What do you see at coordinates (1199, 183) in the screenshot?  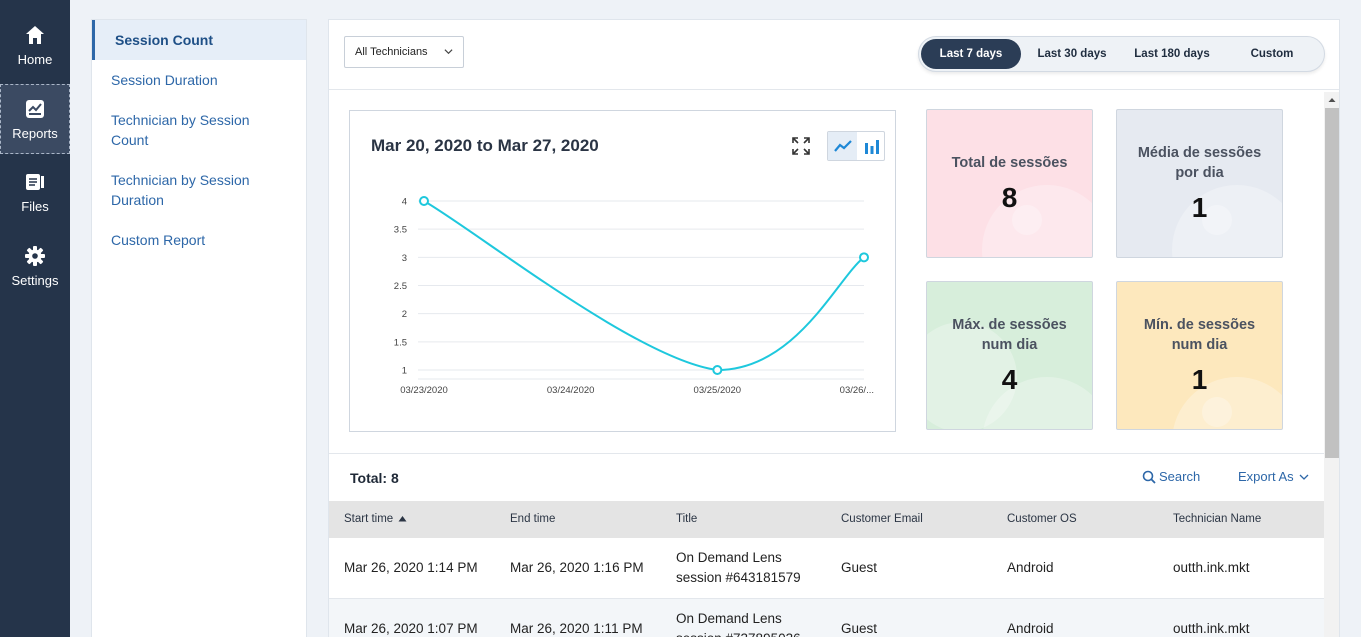 I see `stat-card-average: Média de sessões por dia 1` at bounding box center [1199, 183].